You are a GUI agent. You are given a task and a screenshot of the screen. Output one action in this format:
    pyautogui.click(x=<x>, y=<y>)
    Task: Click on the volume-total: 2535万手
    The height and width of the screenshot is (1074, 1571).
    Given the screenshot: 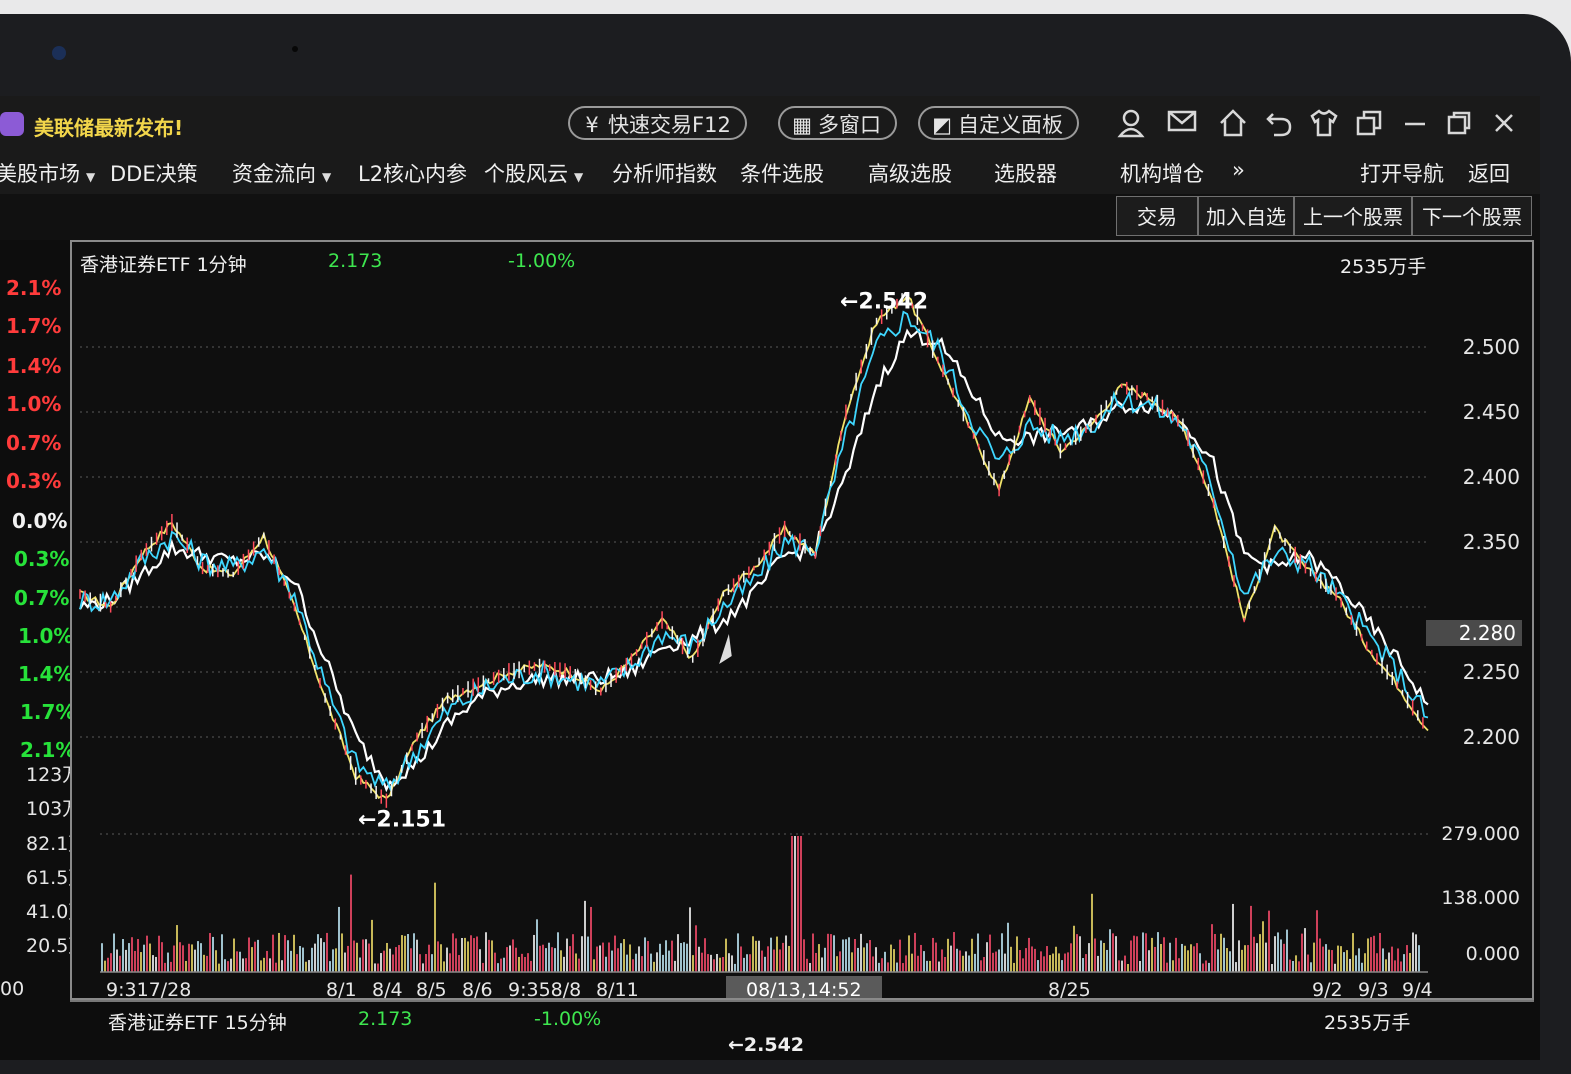 What is the action you would take?
    pyautogui.click(x=1383, y=267)
    